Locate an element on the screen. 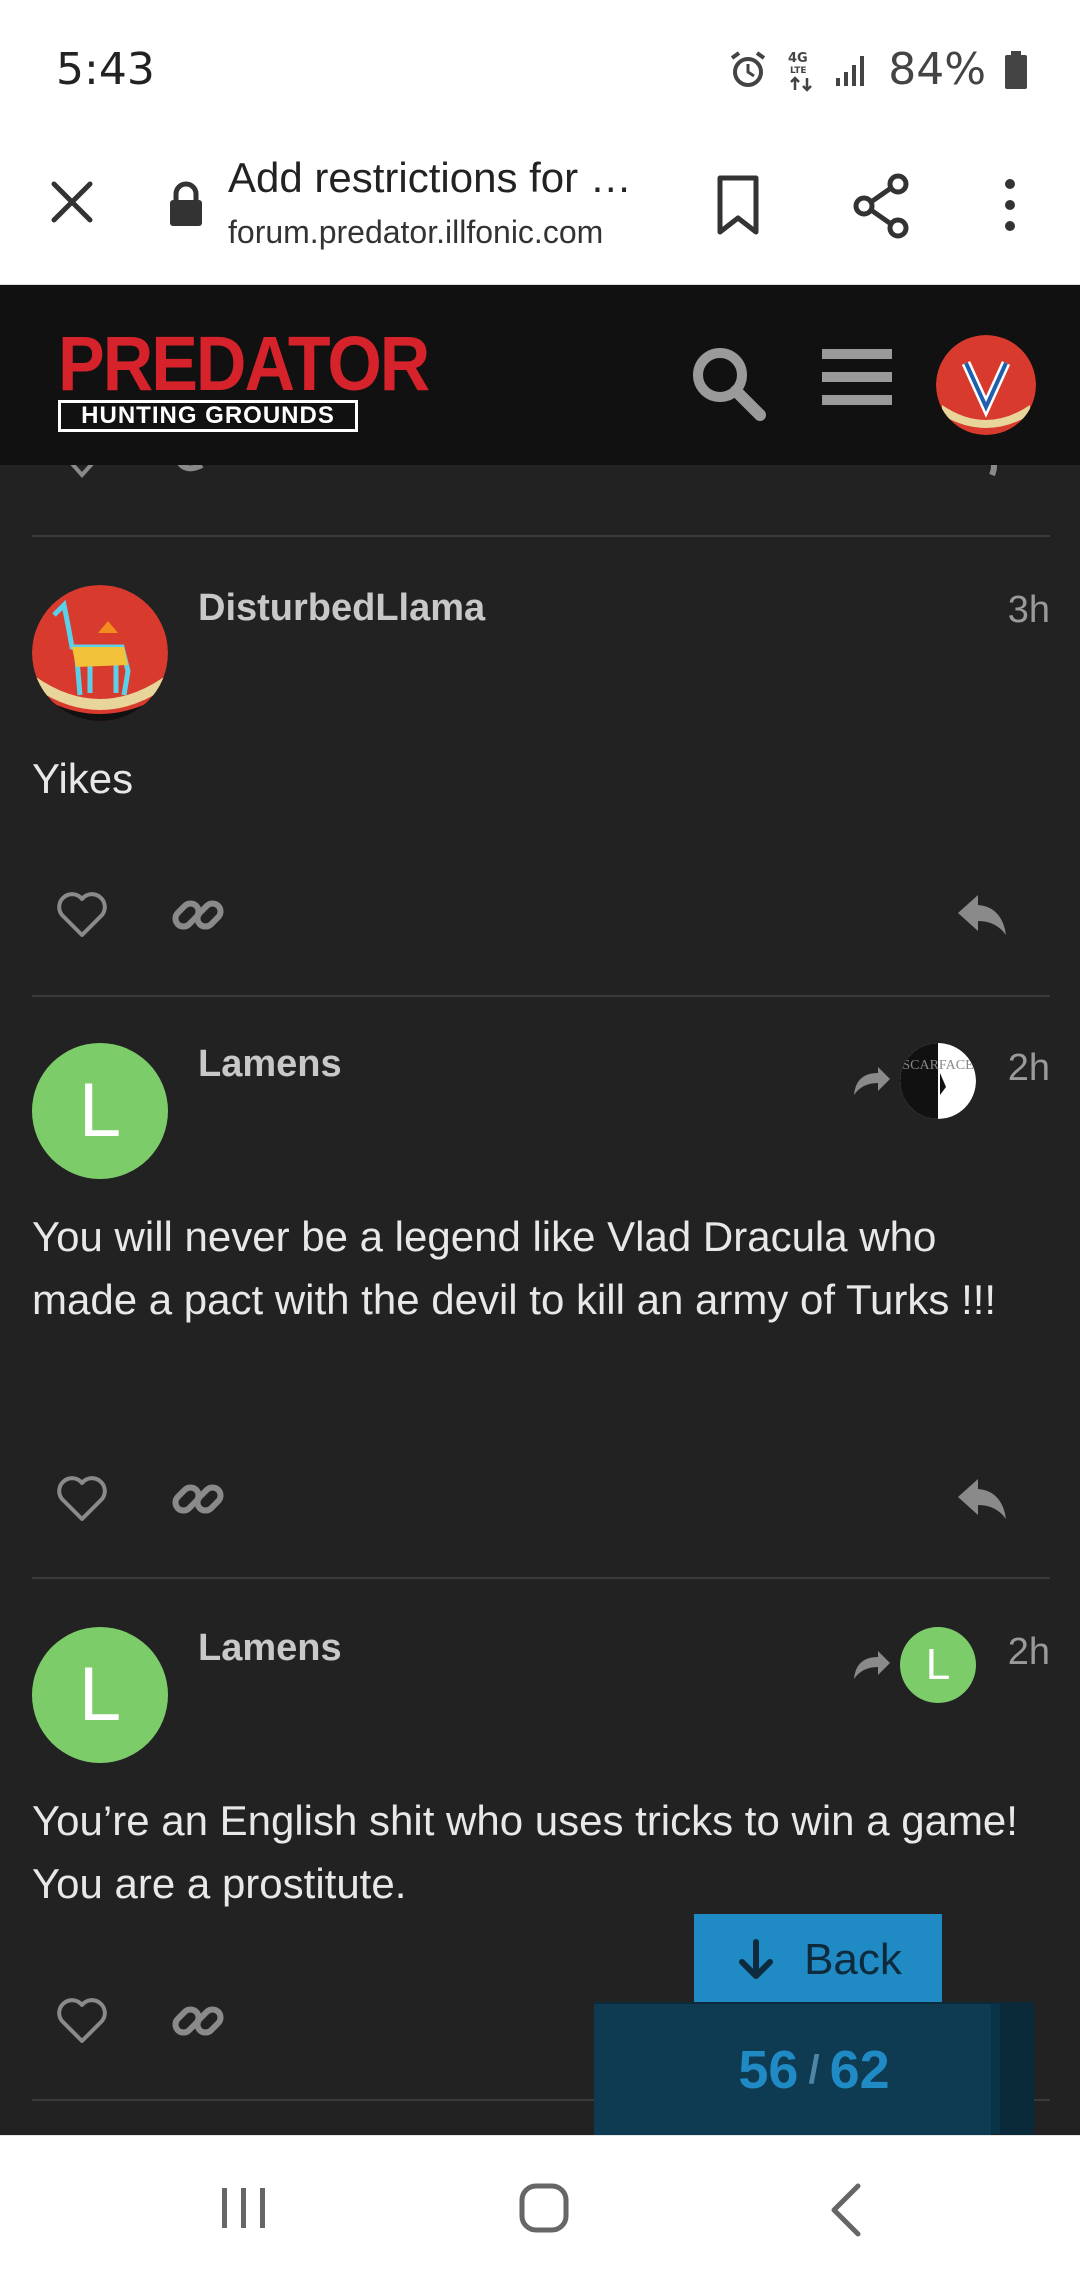  close-icon is located at coordinates (72, 202).